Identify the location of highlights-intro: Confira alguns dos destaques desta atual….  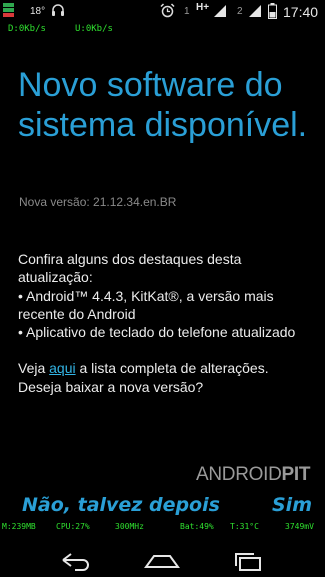
(130, 268).